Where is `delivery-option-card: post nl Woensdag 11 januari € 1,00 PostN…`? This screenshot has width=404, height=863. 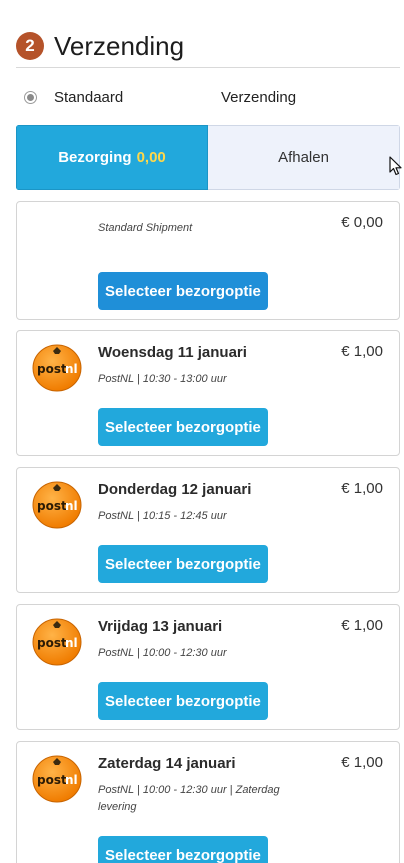
delivery-option-card: post nl Woensdag 11 januari € 1,00 PostN… is located at coordinates (208, 393).